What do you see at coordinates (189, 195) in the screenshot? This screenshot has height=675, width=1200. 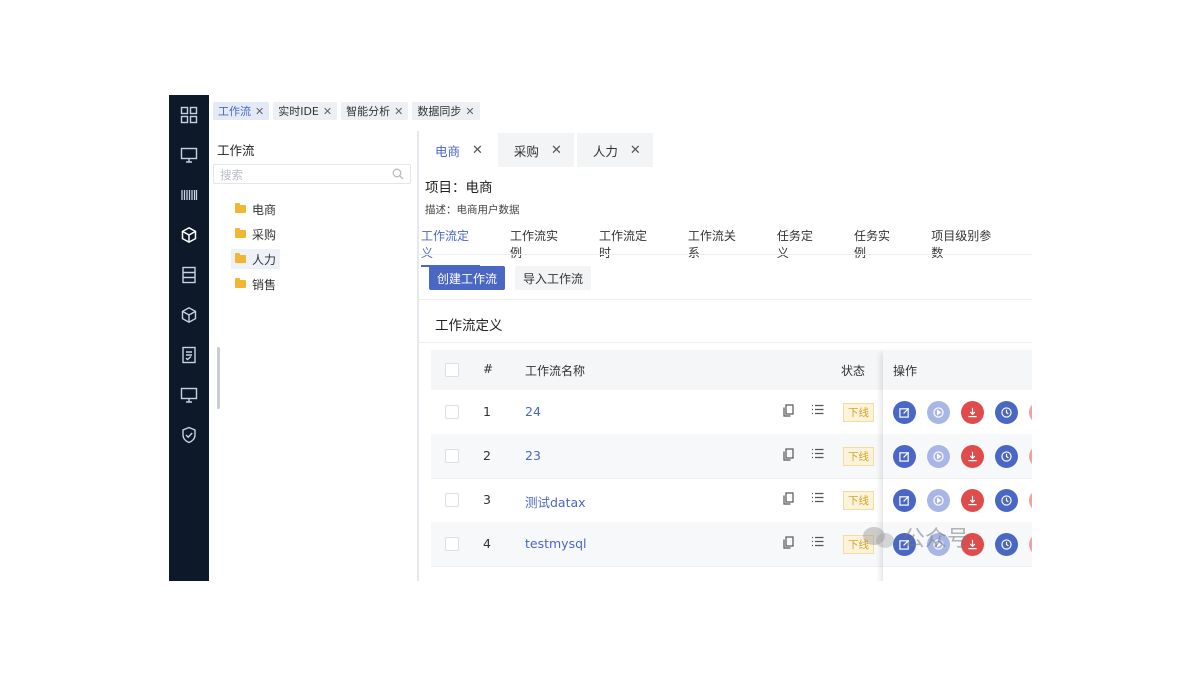 I see `barcode-icon` at bounding box center [189, 195].